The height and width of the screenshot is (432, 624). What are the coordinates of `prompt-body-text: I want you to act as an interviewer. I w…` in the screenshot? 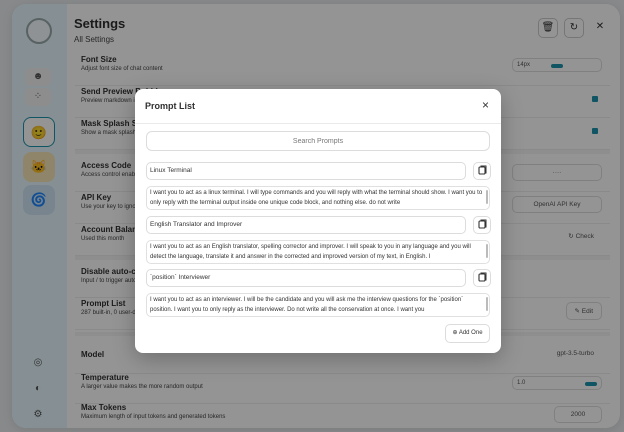 It's located at (307, 305).